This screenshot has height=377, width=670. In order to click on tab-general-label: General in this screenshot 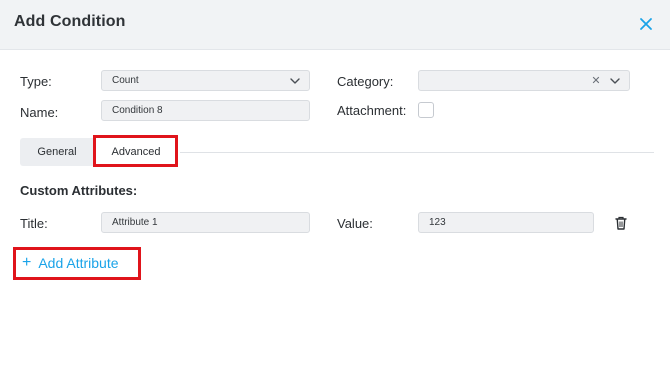, I will do `click(57, 152)`.